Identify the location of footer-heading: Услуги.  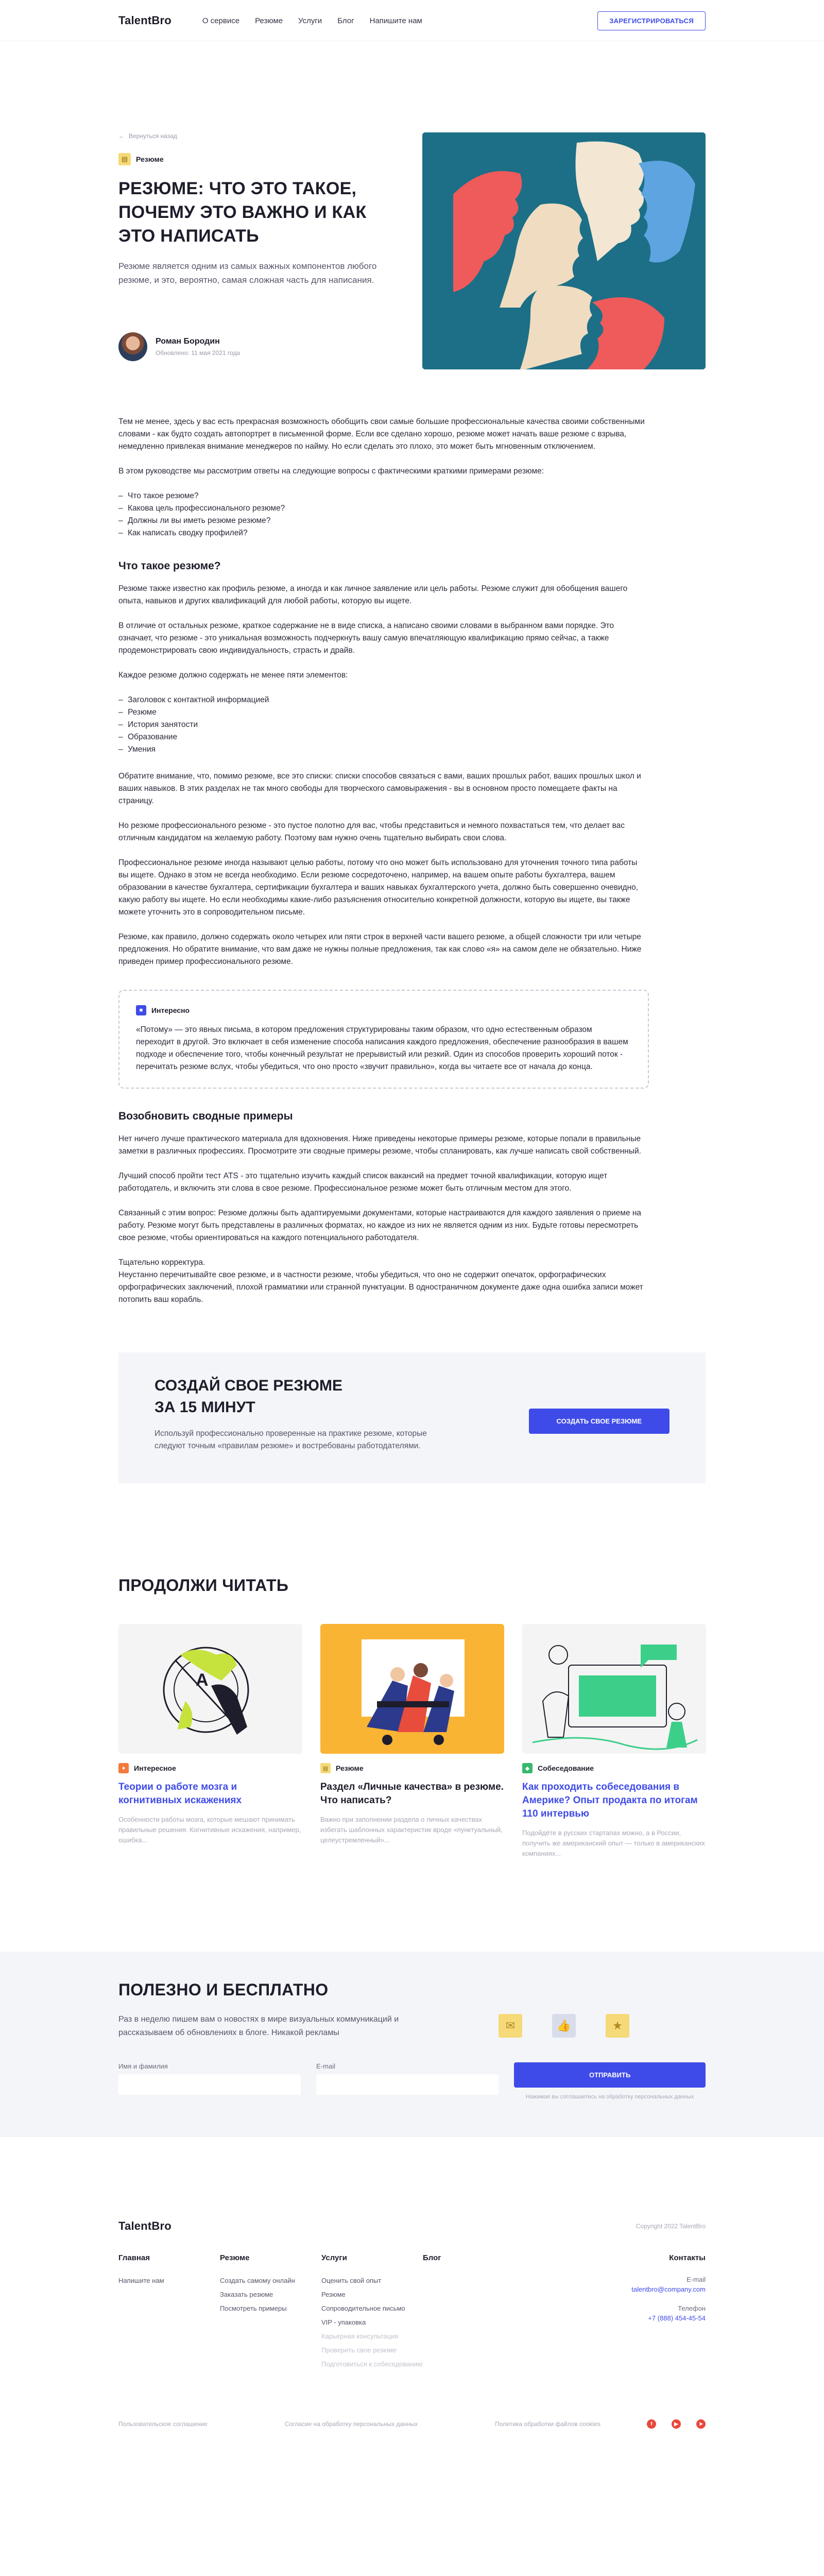
(372, 2257).